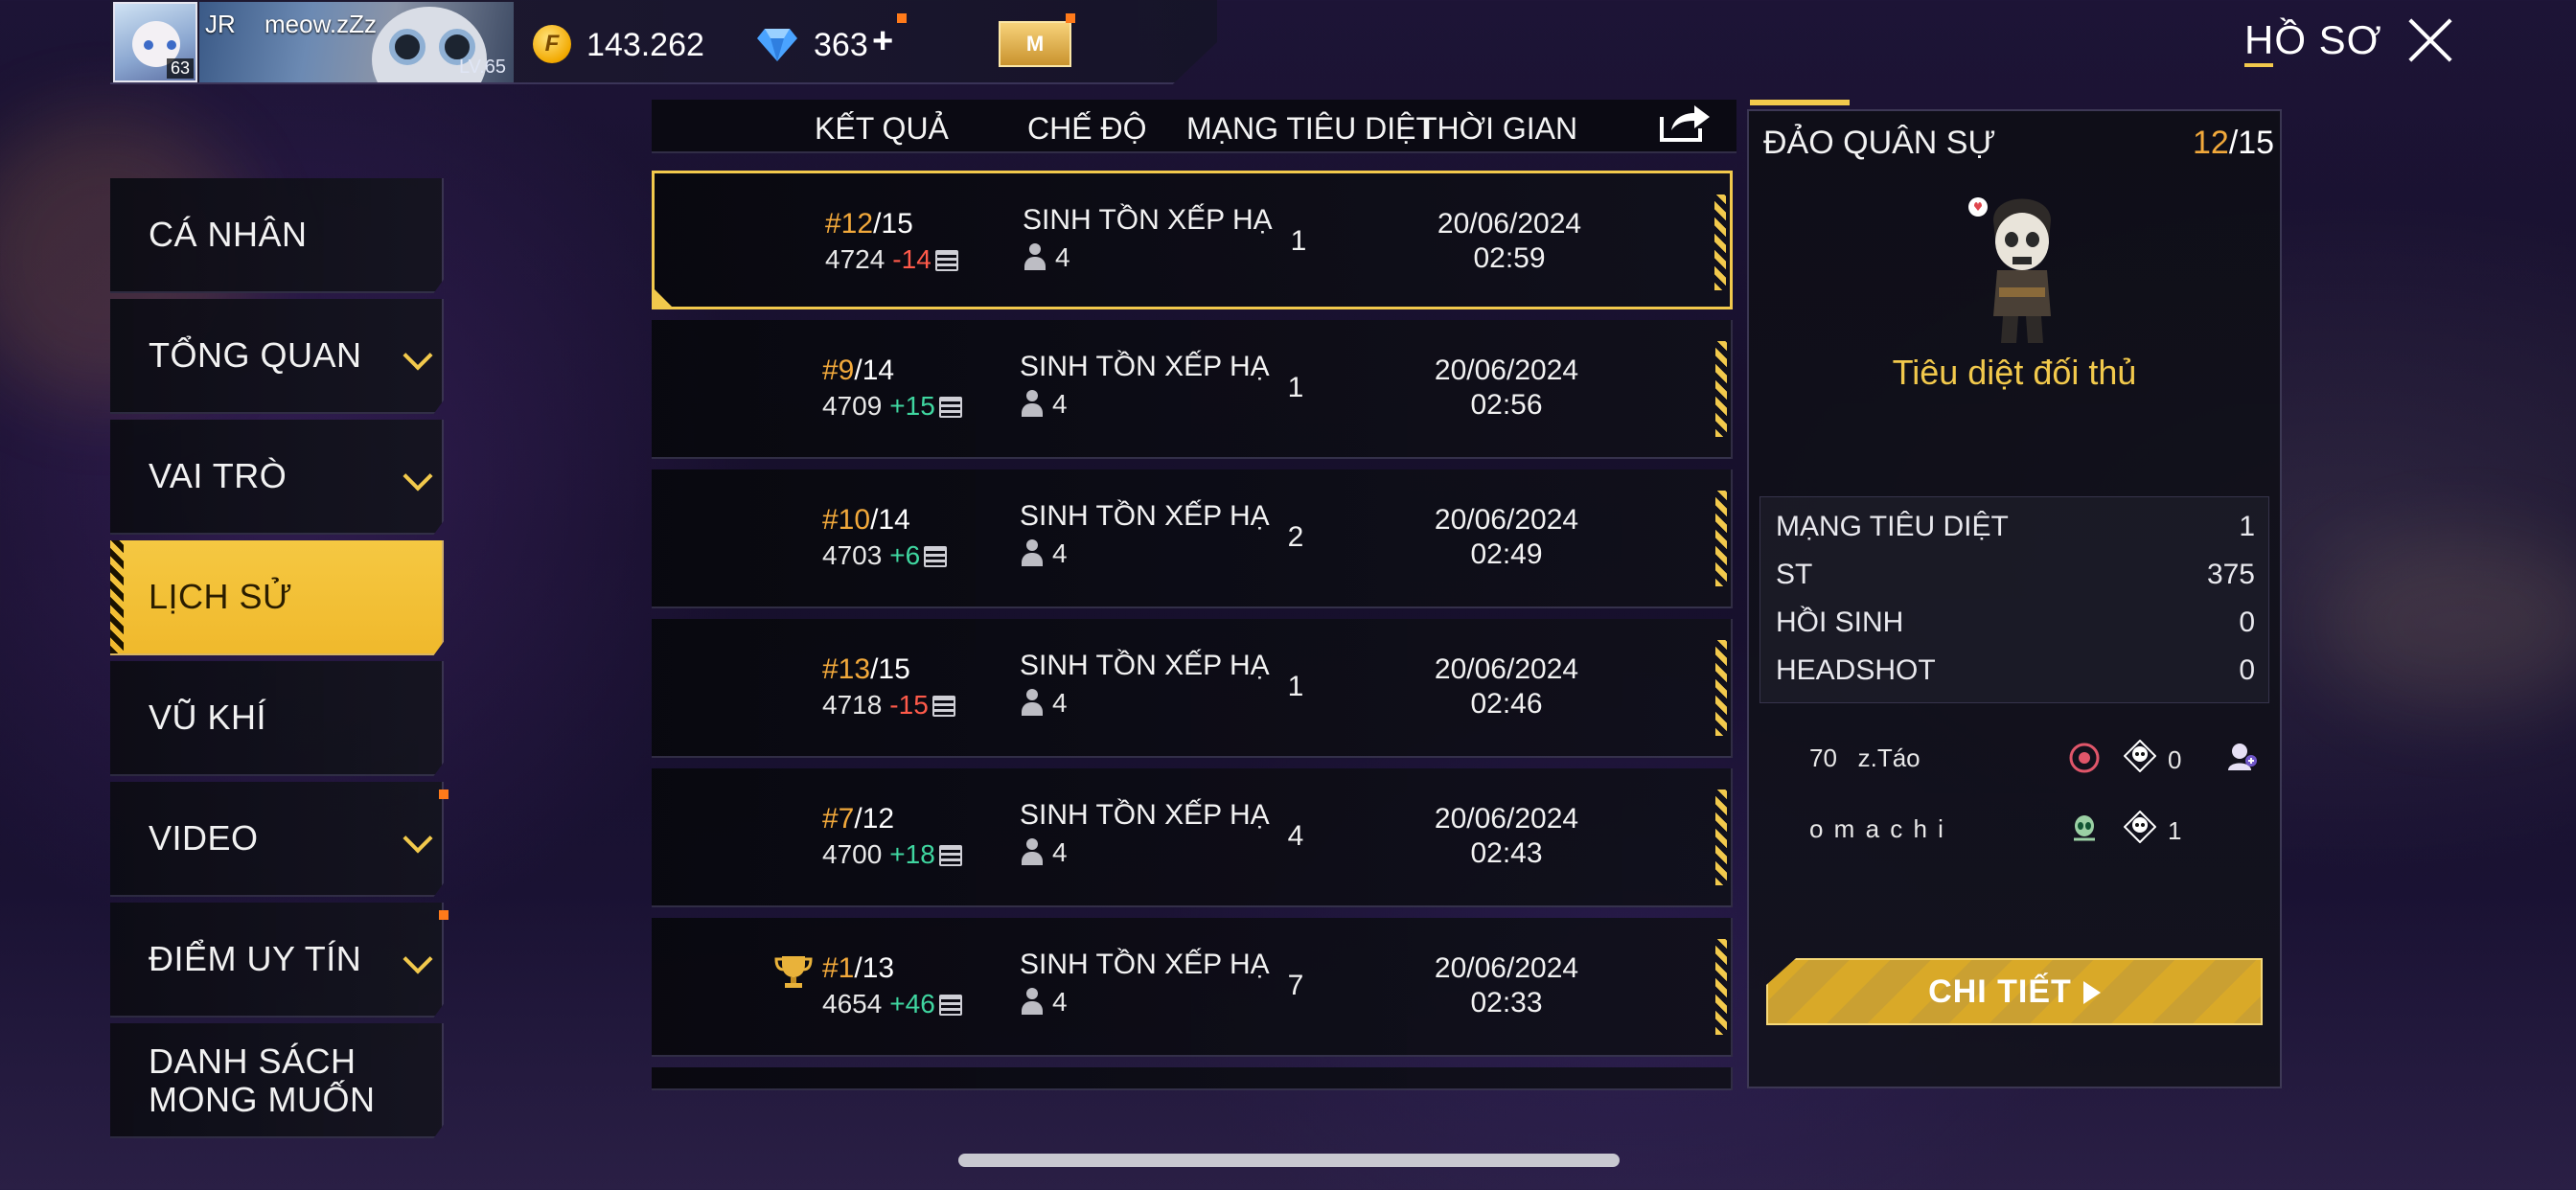 The image size is (2576, 1190). What do you see at coordinates (858, 968) in the screenshot?
I see `match-rank: #1/13` at bounding box center [858, 968].